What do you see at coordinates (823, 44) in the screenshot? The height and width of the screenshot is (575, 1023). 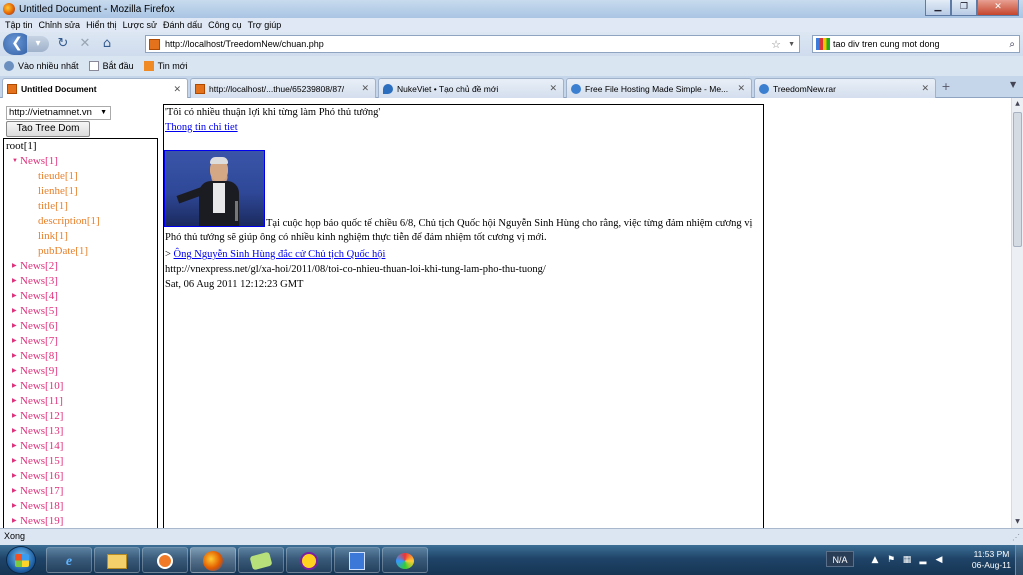 I see `google-icon` at bounding box center [823, 44].